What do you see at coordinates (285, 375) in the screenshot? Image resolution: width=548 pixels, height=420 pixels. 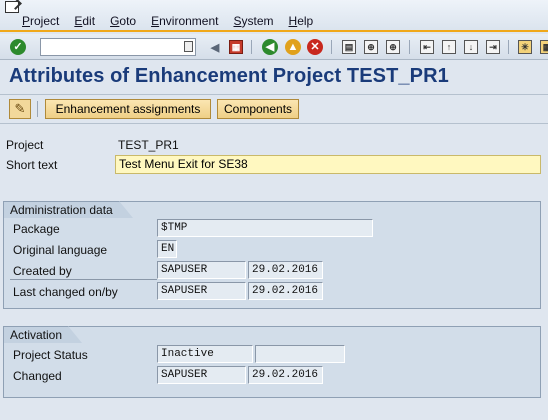 I see `changed-date-field: 29.02.2016` at bounding box center [285, 375].